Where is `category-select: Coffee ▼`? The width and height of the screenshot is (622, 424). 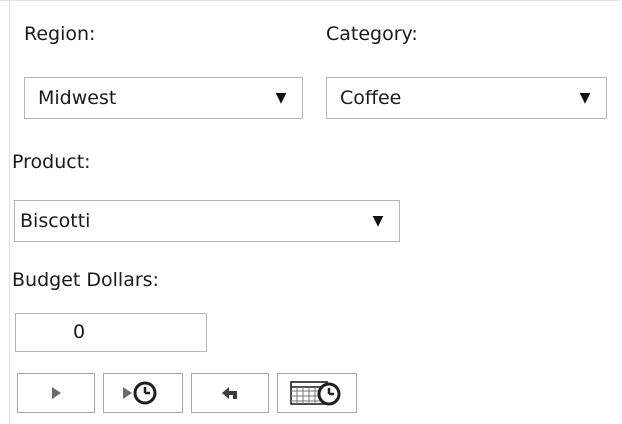 category-select: Coffee ▼ is located at coordinates (466, 98).